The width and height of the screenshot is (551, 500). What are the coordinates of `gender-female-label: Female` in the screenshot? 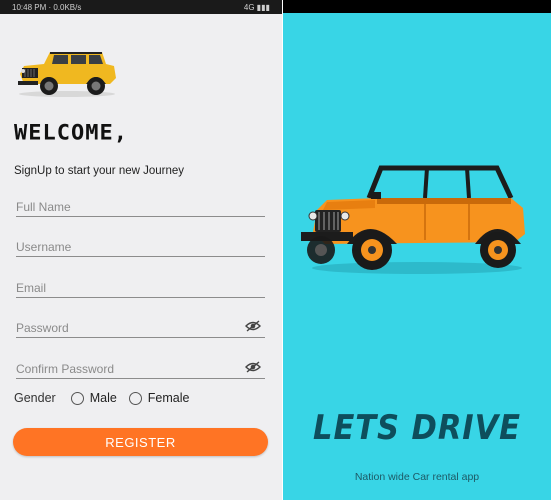 It's located at (168, 398).